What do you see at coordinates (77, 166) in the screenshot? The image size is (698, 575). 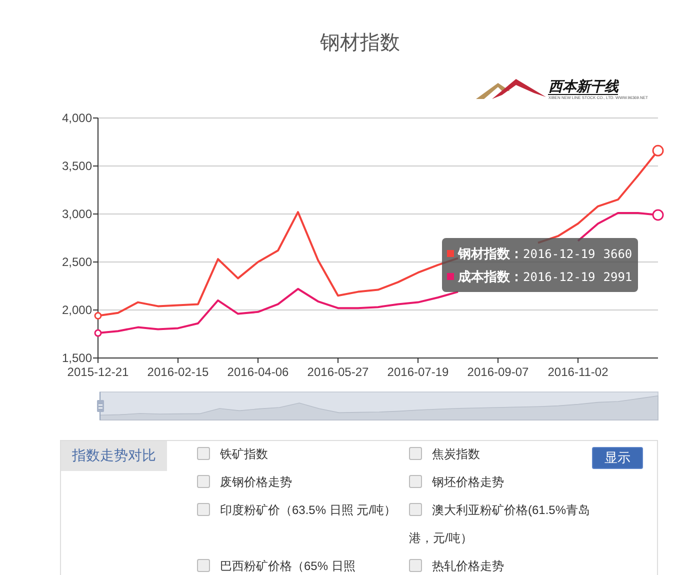 I see `y-tick-label: 3,500` at bounding box center [77, 166].